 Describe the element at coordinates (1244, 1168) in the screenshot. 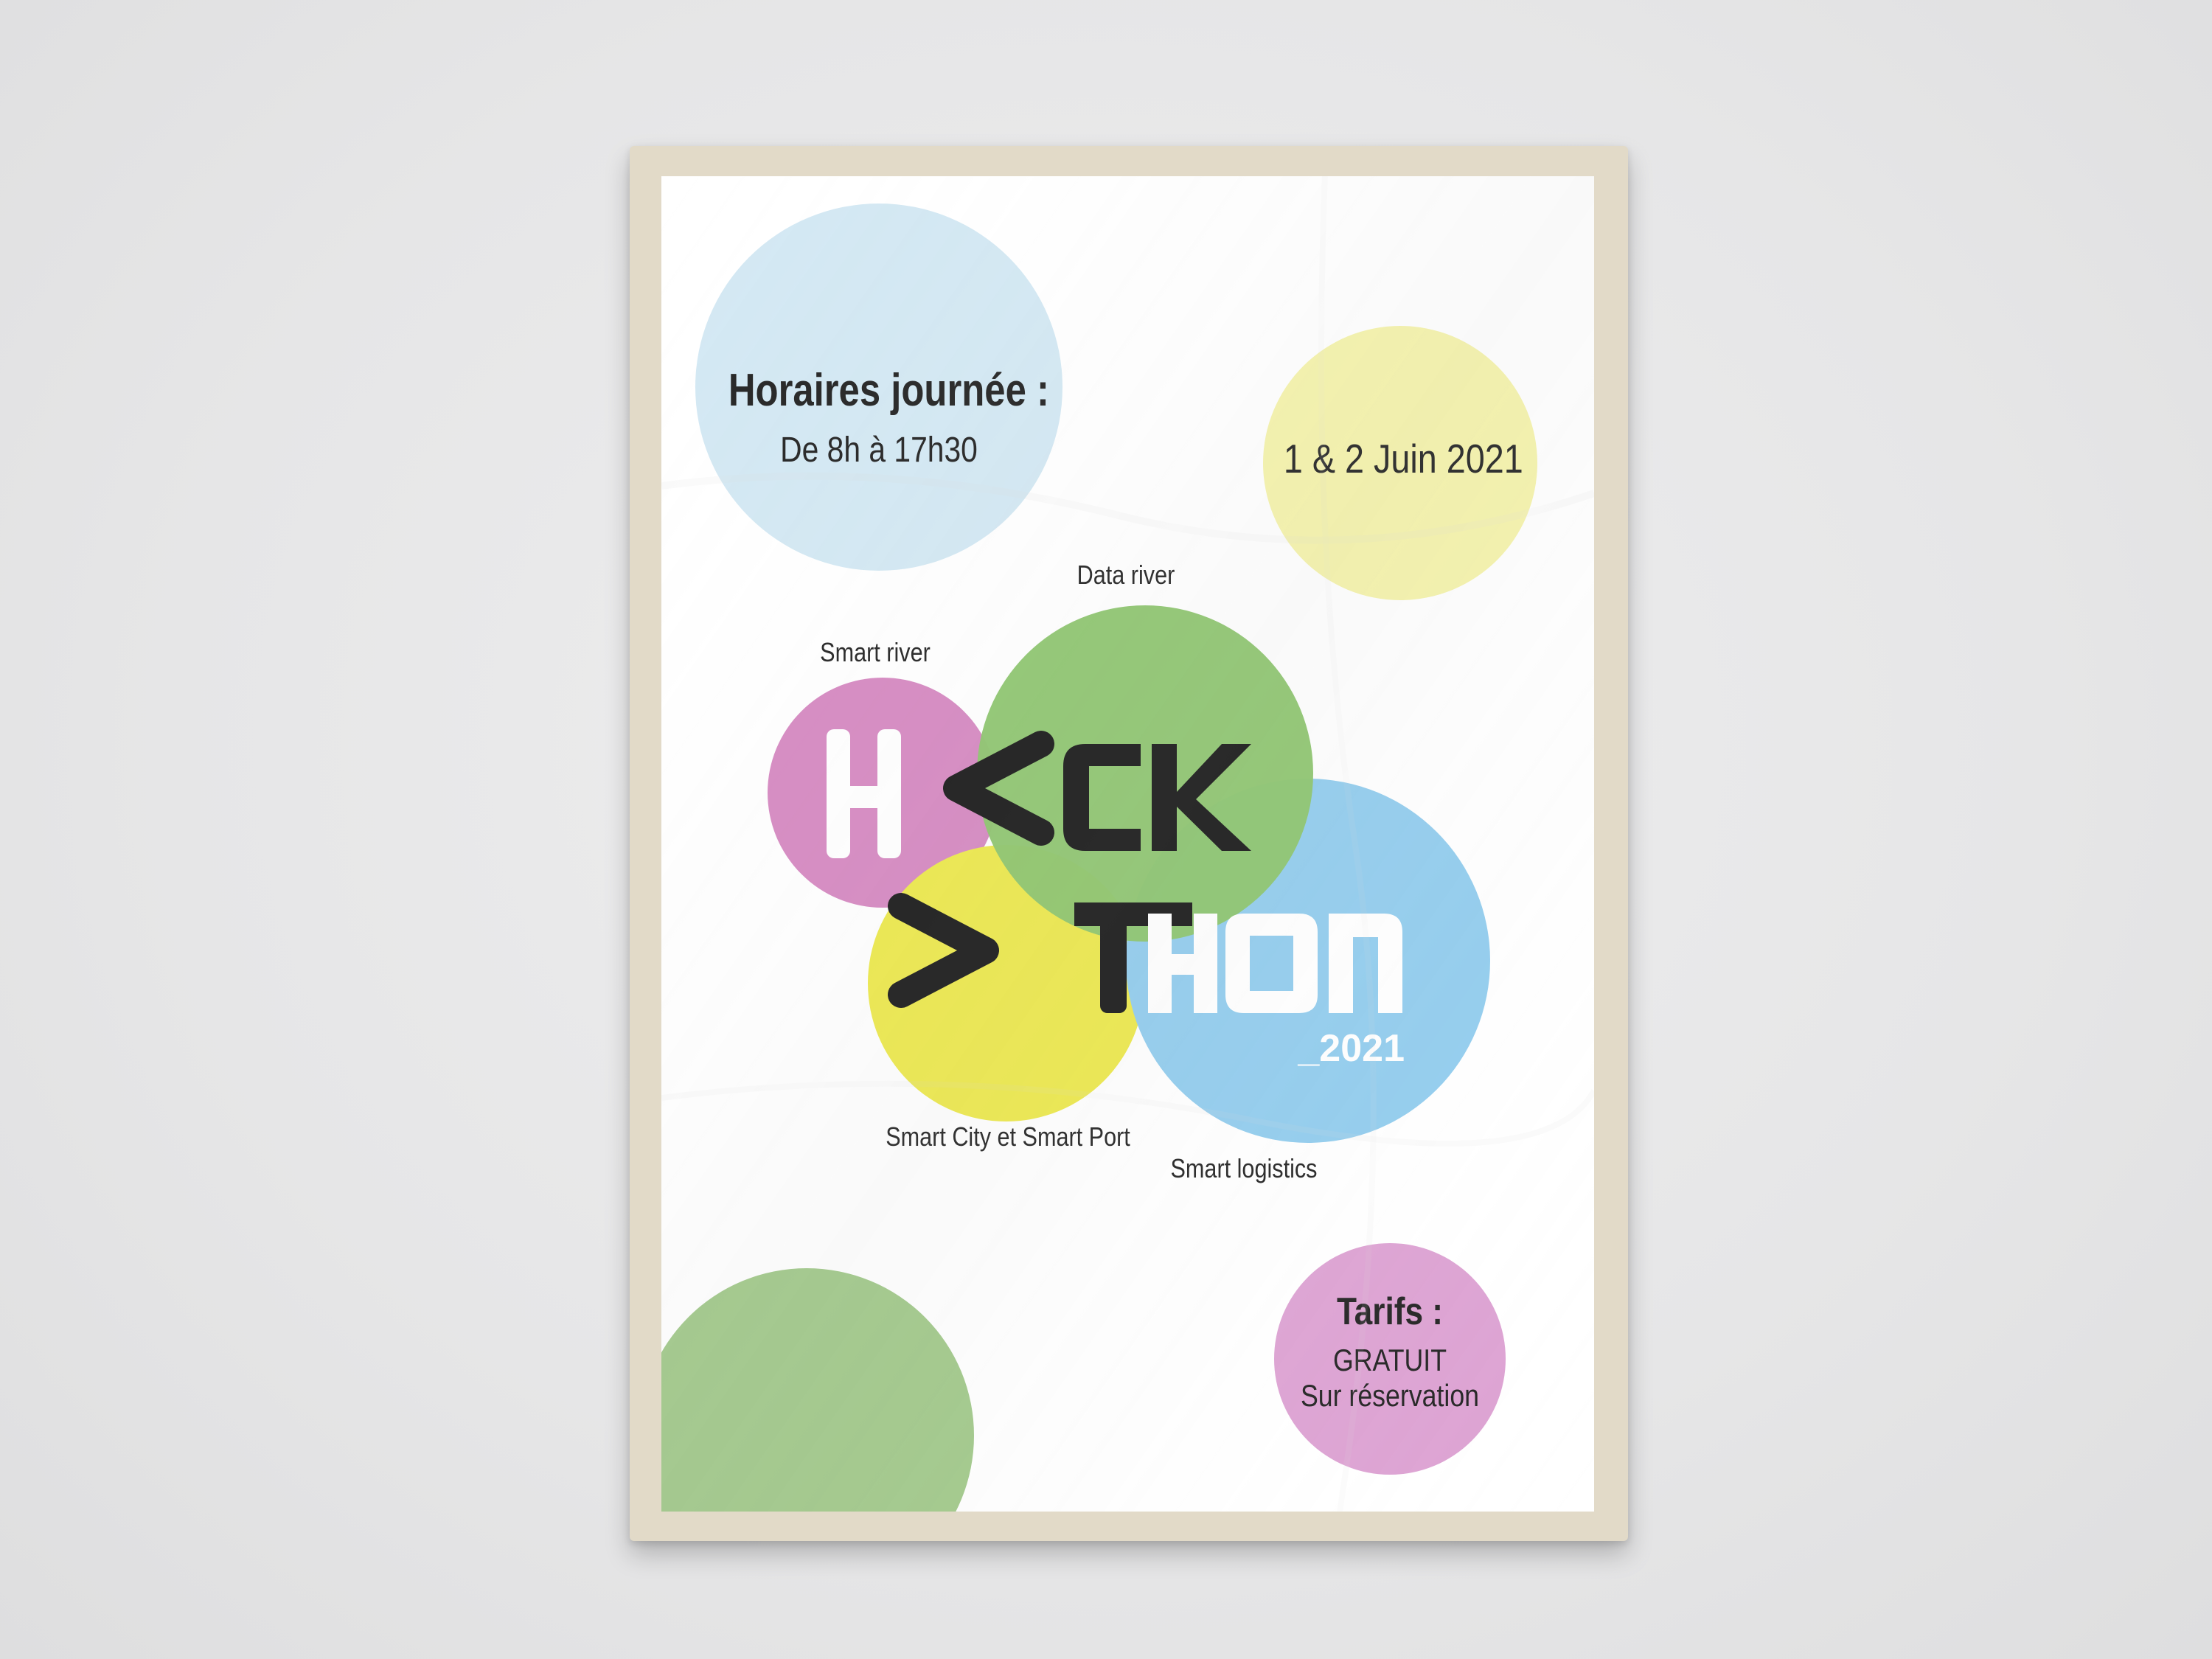

I see `theme-smart-logistics: Smart logistics` at that location.